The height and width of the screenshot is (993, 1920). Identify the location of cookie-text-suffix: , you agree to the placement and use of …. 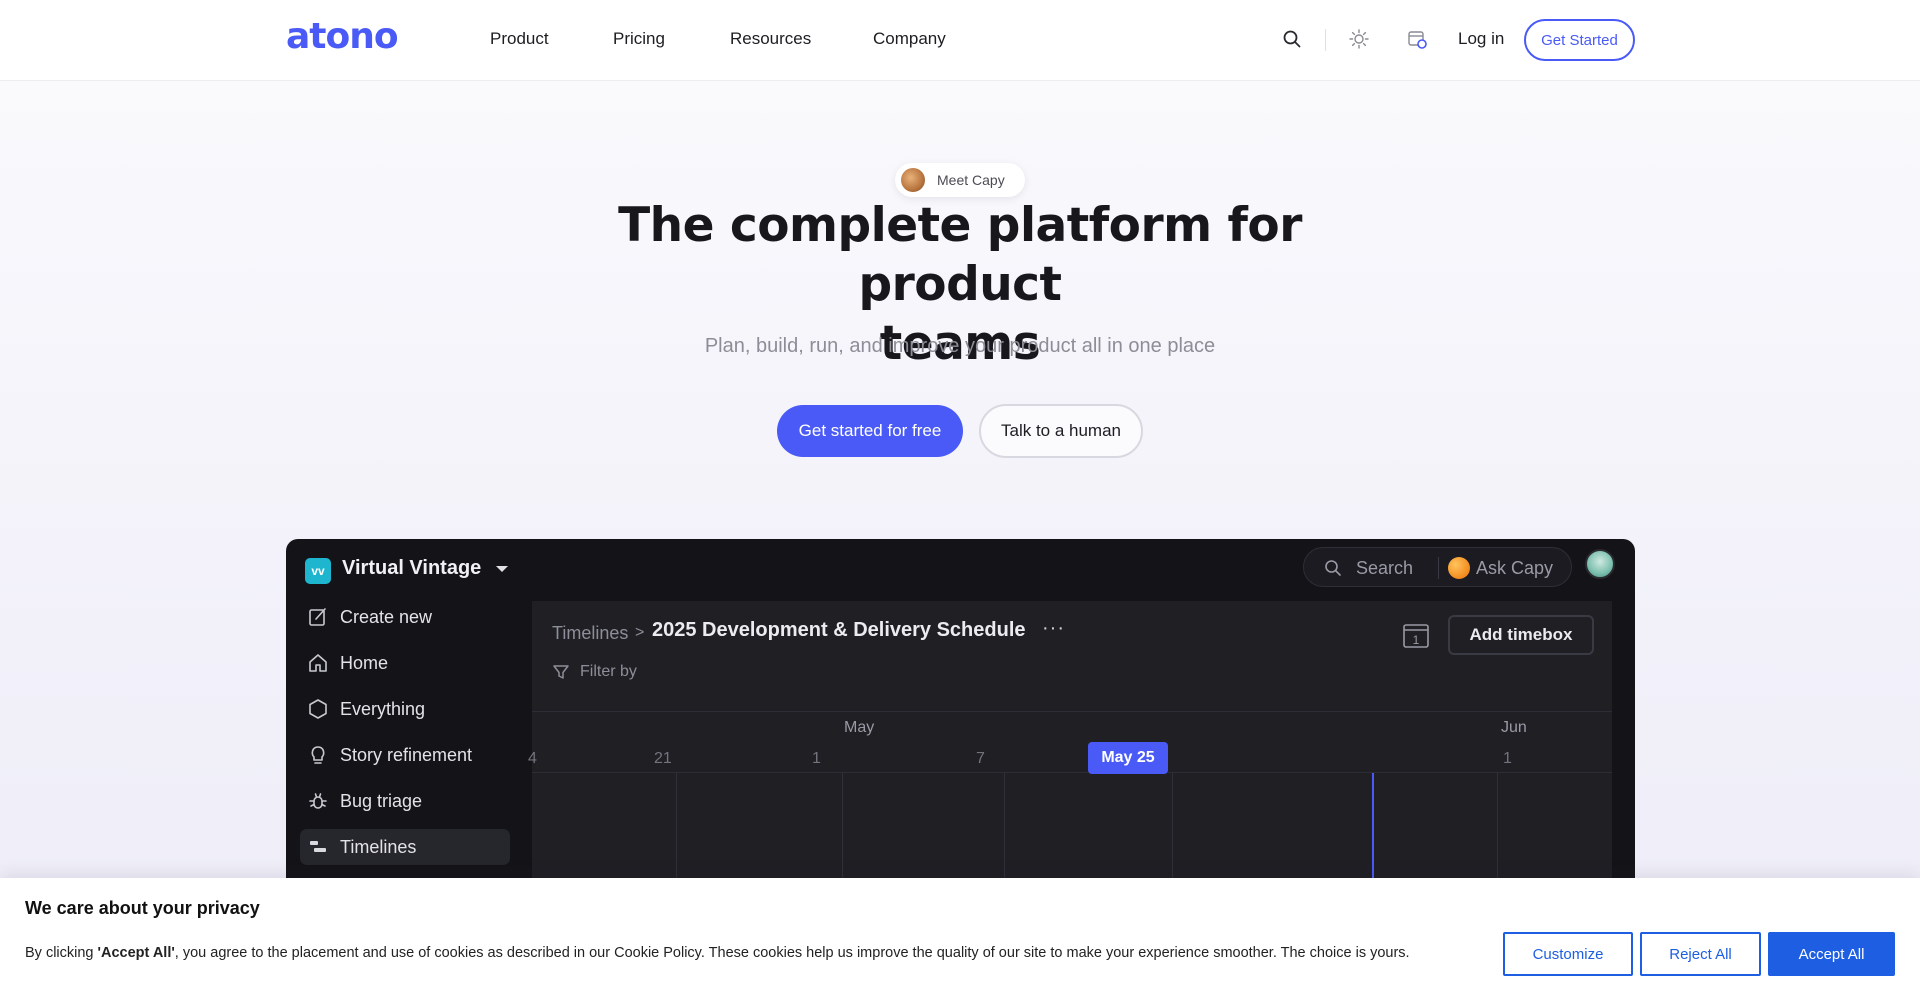
(792, 953).